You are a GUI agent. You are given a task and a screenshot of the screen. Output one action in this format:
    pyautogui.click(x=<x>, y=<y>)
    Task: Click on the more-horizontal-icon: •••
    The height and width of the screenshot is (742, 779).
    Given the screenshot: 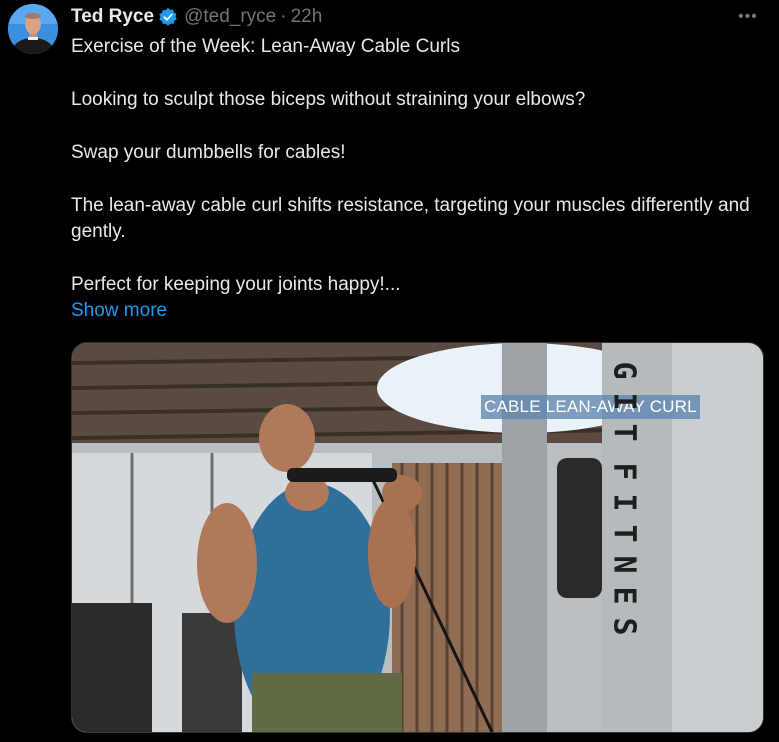 What is the action you would take?
    pyautogui.click(x=748, y=16)
    